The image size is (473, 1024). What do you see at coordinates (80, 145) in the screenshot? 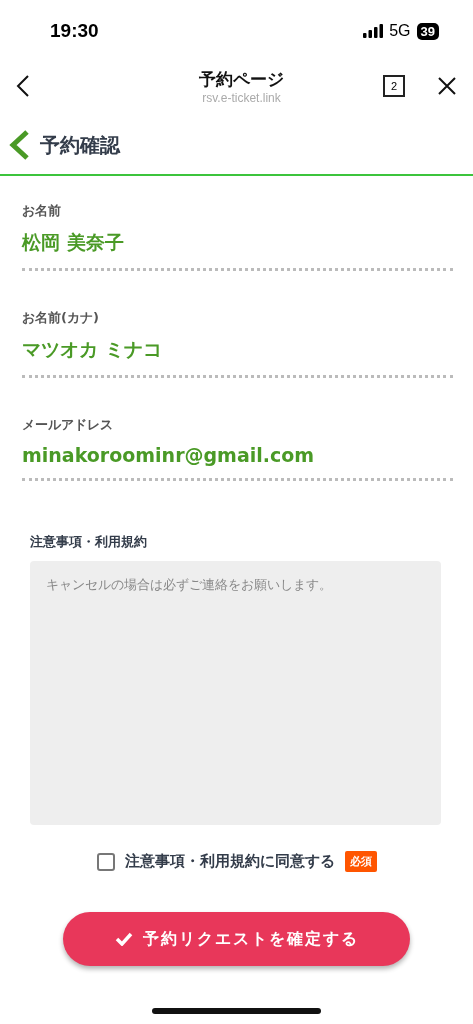
I see `section-title: 予約確認` at bounding box center [80, 145].